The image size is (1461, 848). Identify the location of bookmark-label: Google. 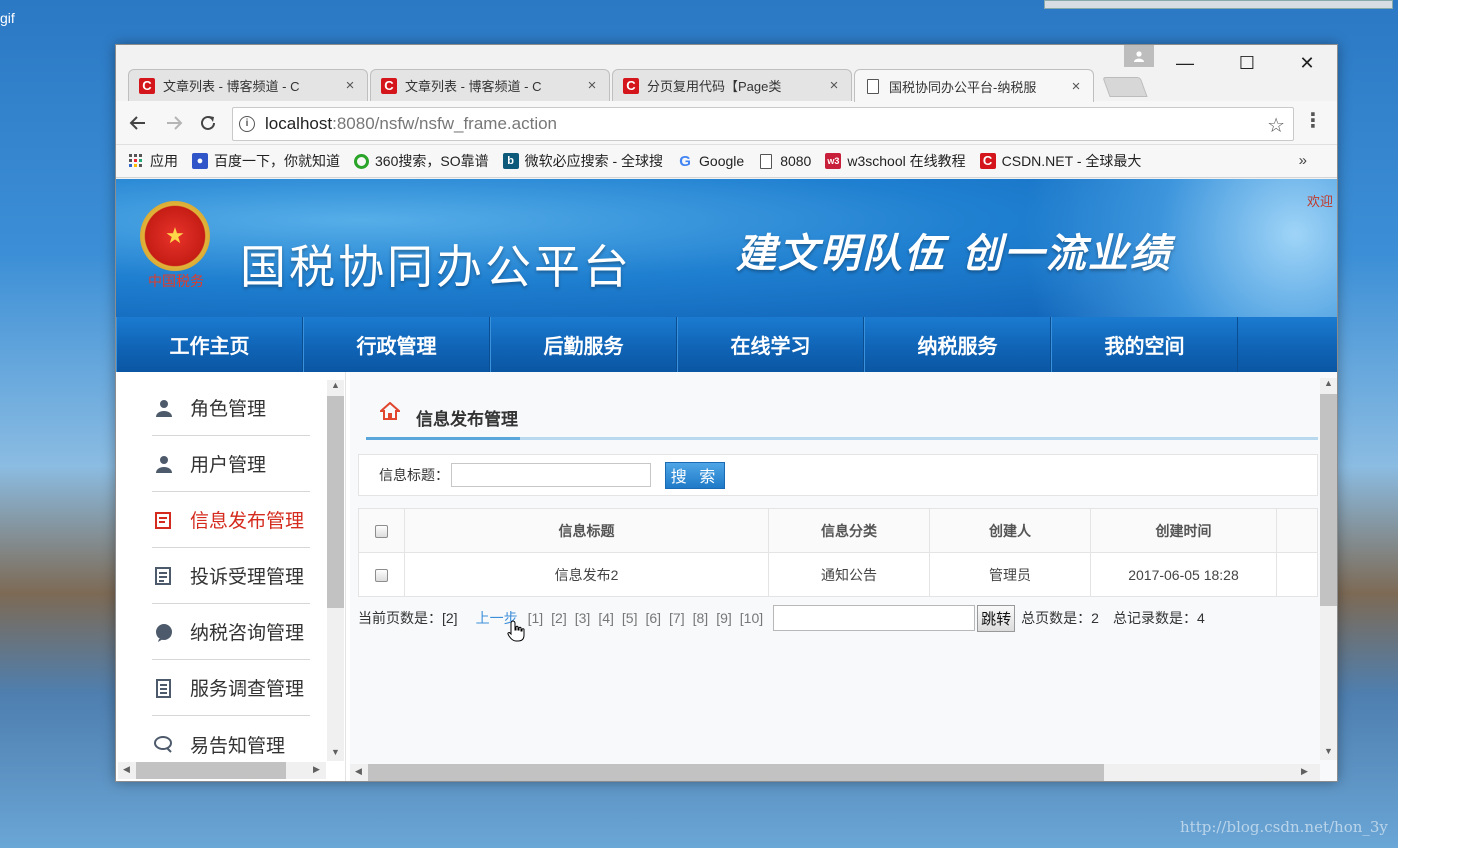
(722, 161).